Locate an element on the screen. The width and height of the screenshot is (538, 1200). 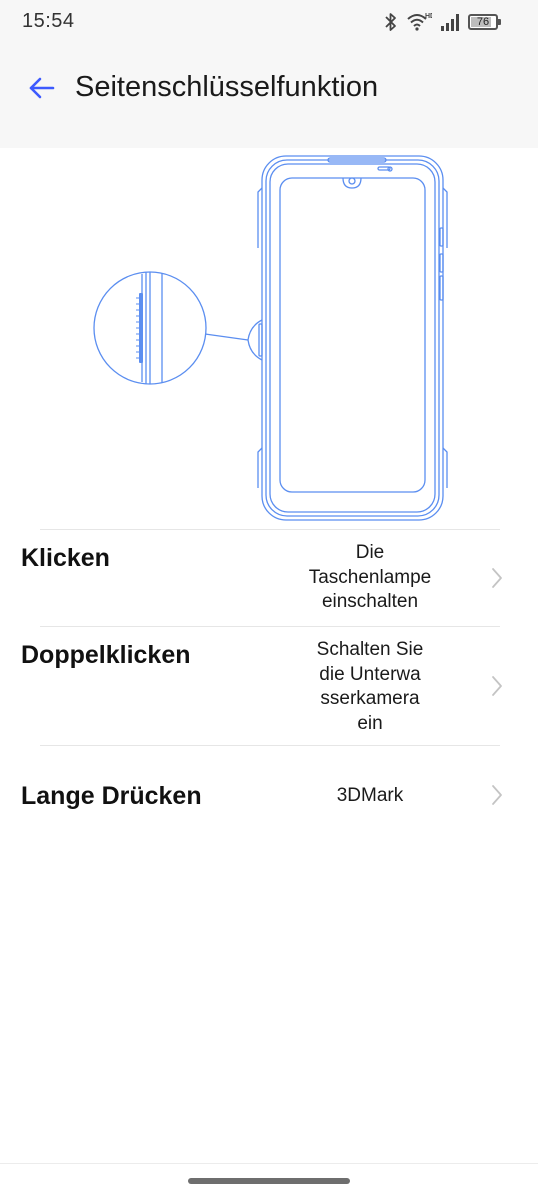
hd-badge: HD is located at coordinates (428, 16).